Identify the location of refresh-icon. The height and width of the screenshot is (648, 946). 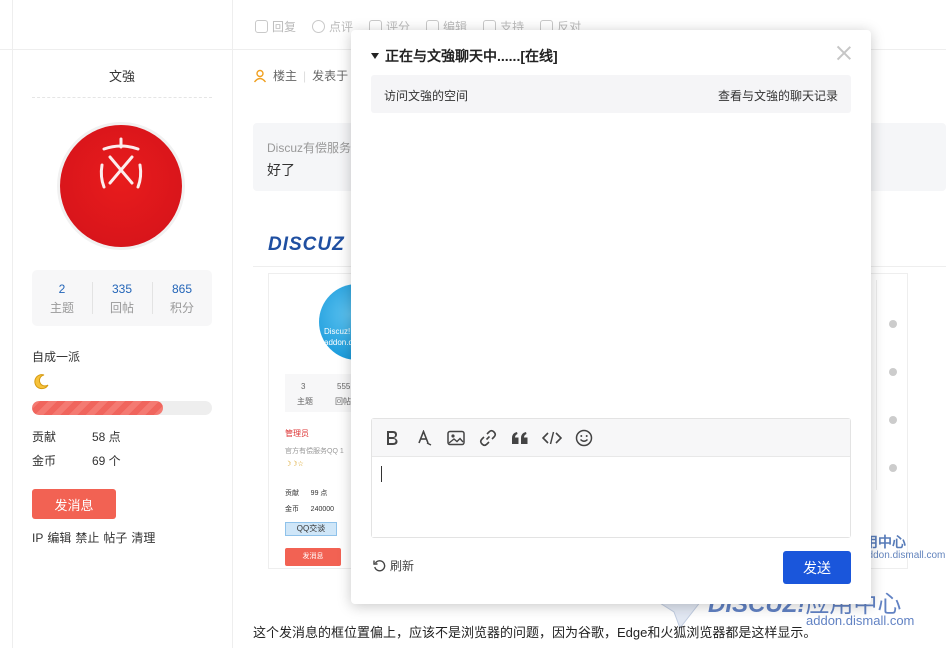
(379, 566).